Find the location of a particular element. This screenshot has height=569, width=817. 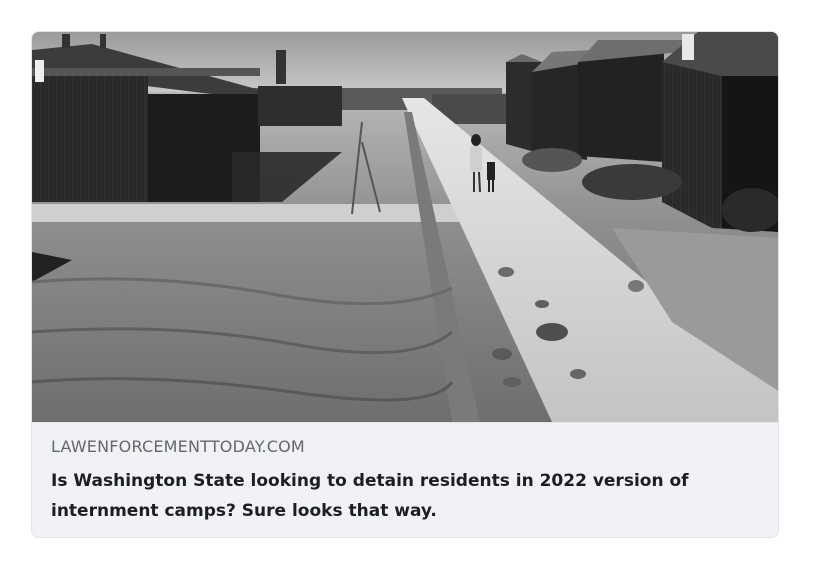

source-domain: LAWENFORCEMENTTODAY.COM is located at coordinates (406, 447).